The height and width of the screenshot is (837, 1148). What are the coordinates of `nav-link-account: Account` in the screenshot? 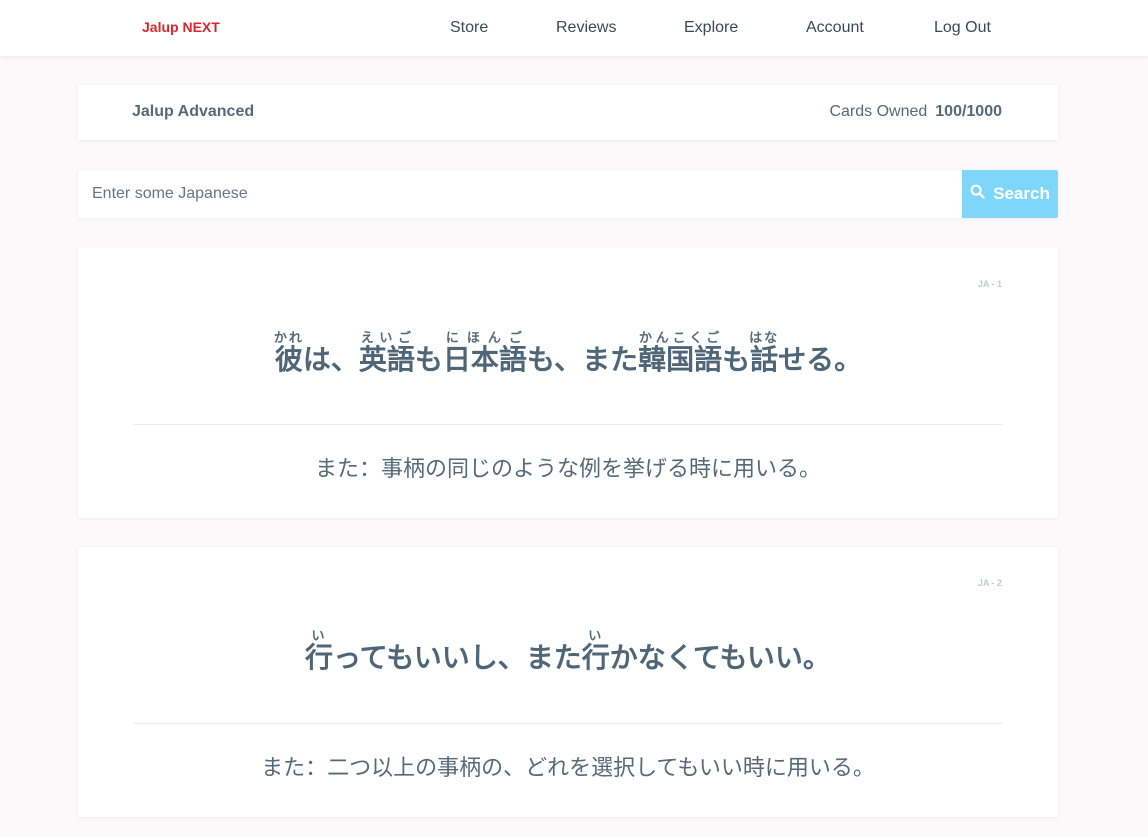 It's located at (835, 28).